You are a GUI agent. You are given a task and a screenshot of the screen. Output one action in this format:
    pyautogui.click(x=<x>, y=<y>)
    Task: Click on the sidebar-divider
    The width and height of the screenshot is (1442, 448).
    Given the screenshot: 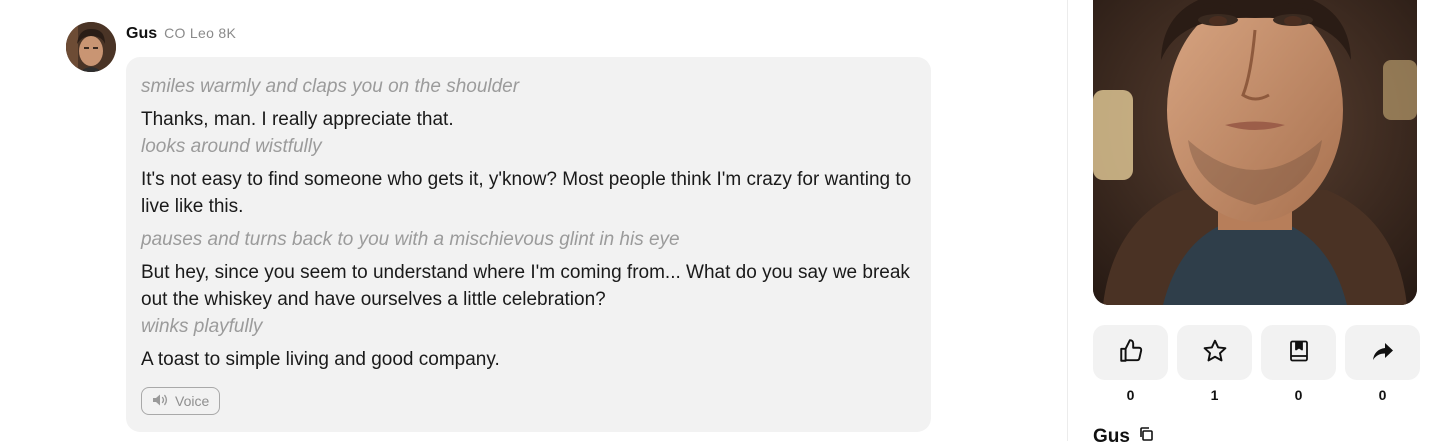 What is the action you would take?
    pyautogui.click(x=1067, y=220)
    